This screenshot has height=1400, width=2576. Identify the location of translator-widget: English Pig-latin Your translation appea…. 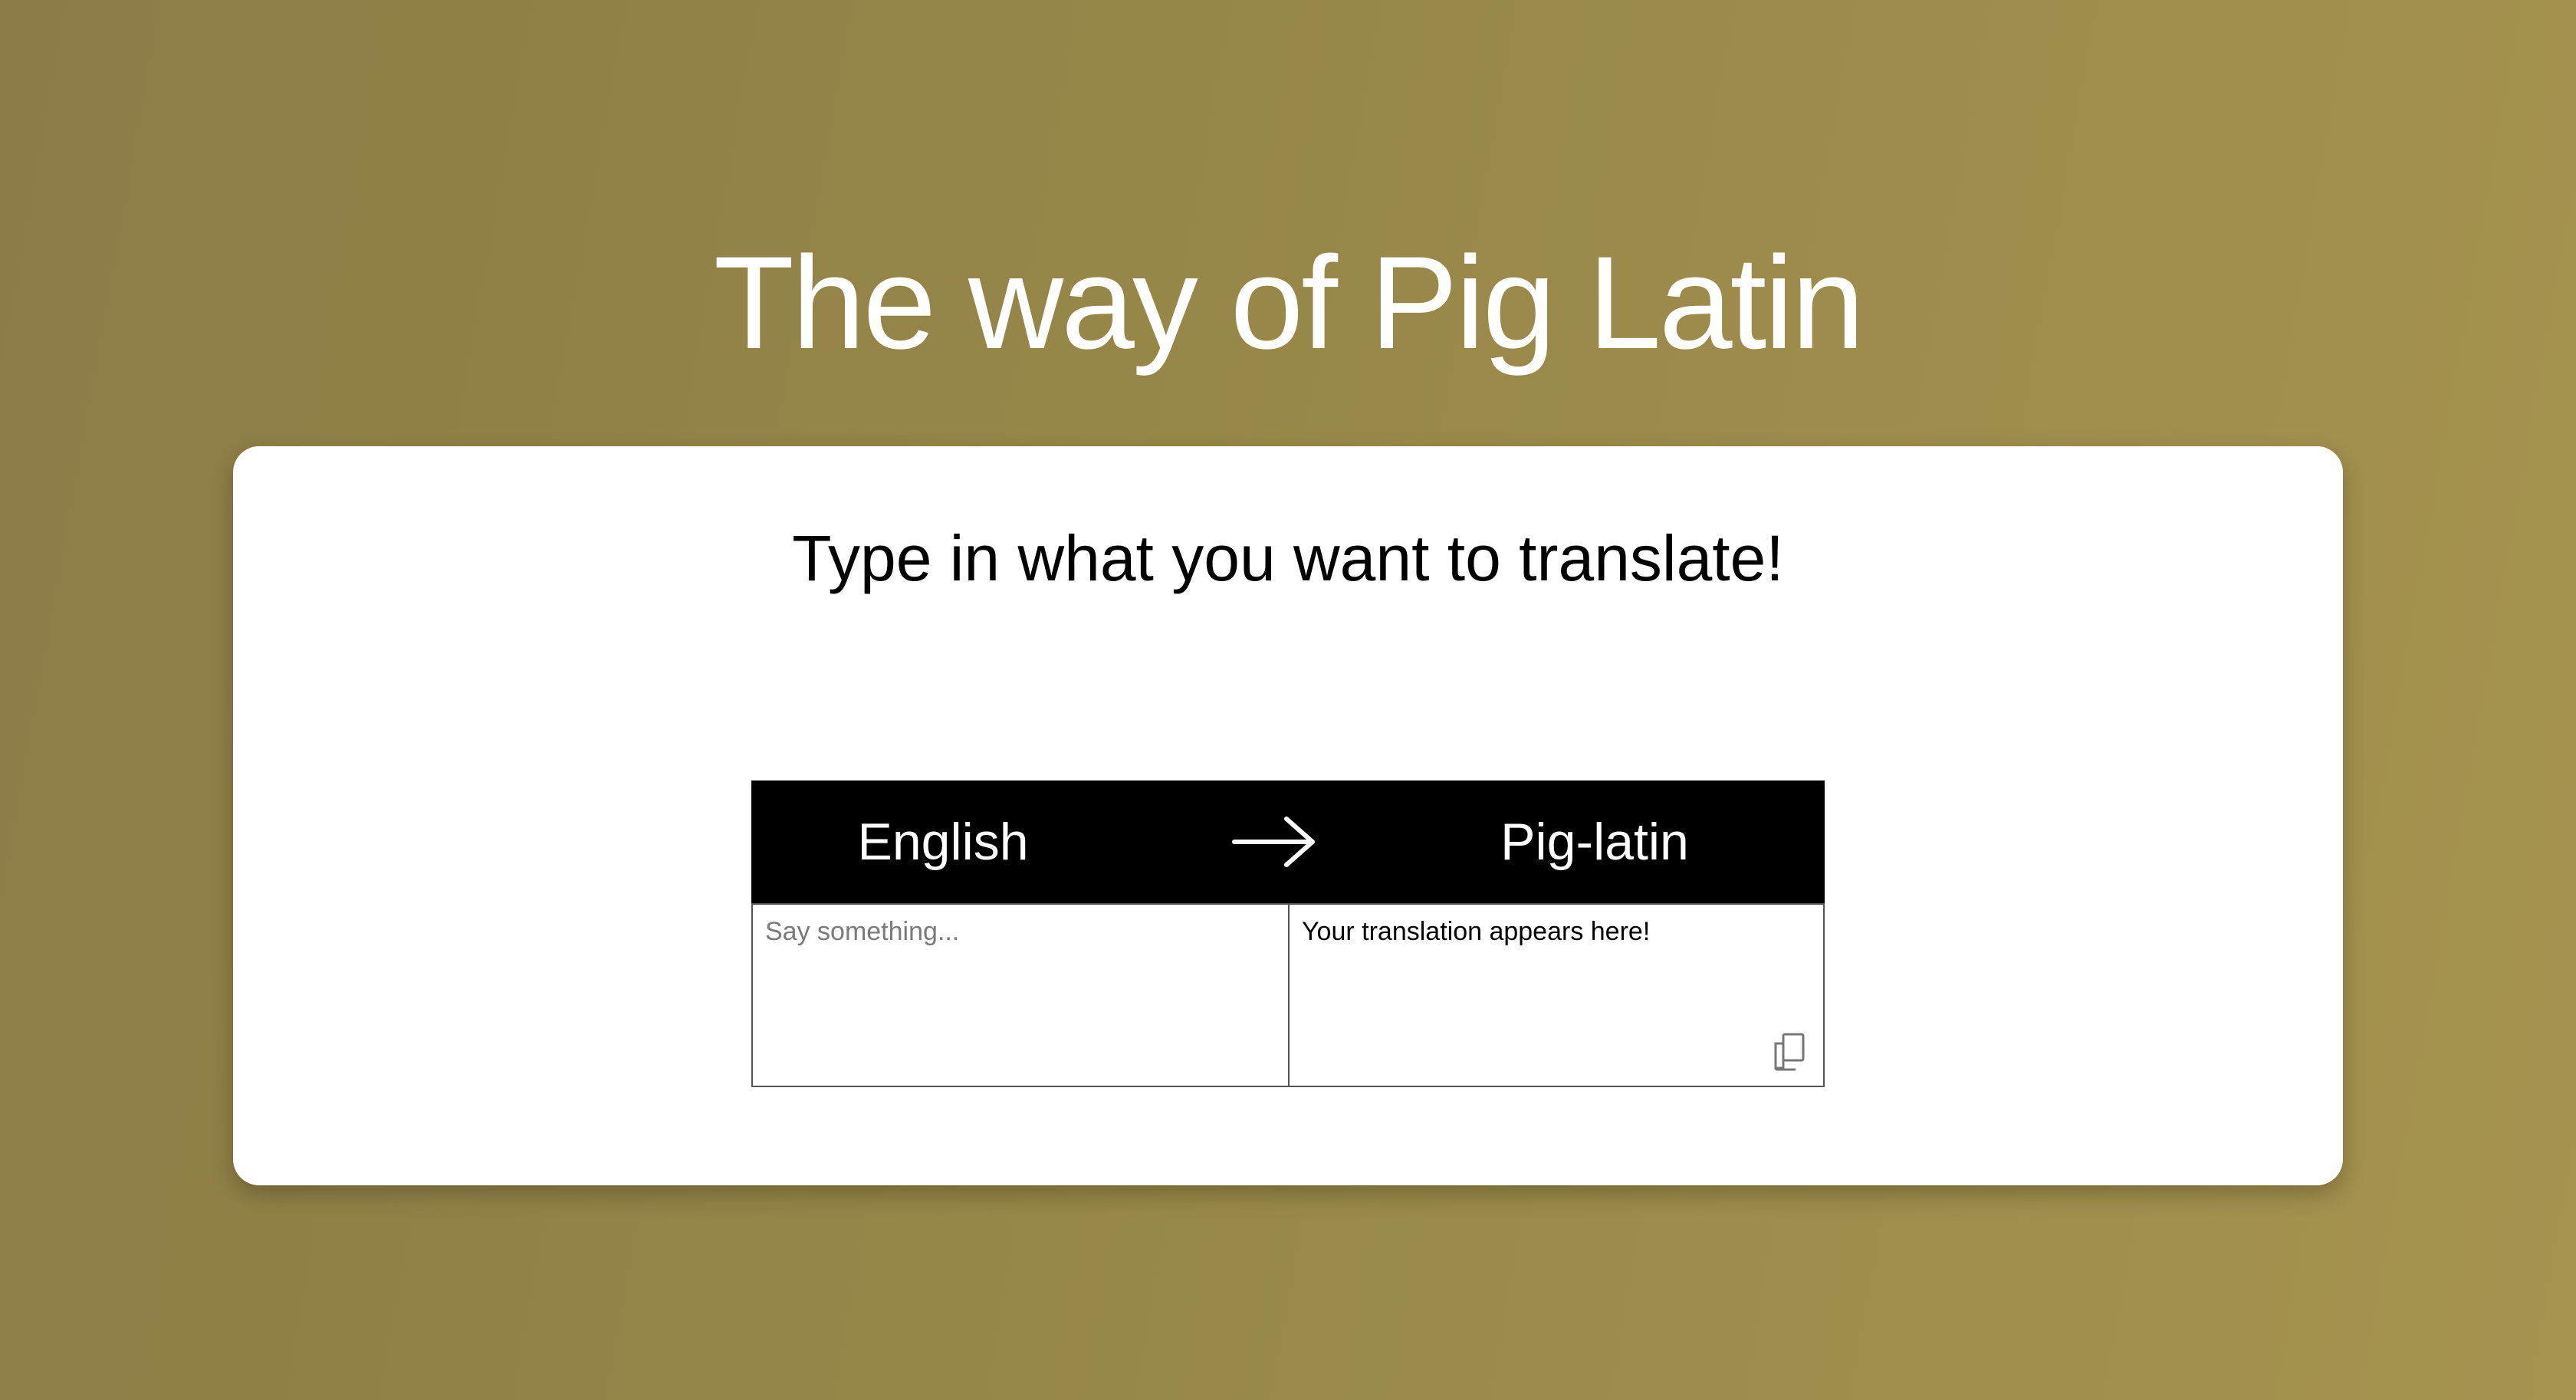
(1288, 934).